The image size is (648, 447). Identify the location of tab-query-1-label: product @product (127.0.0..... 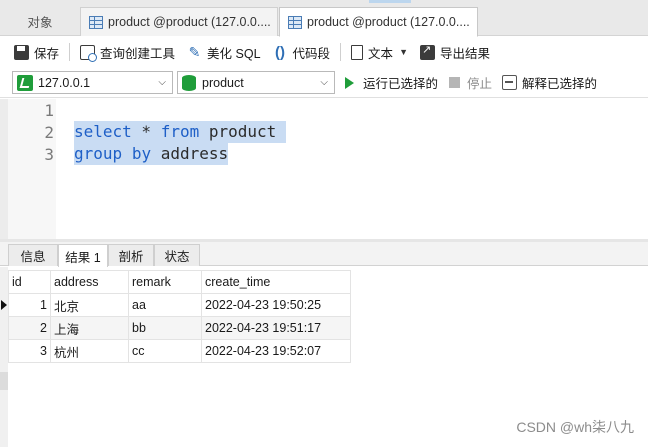
(189, 22).